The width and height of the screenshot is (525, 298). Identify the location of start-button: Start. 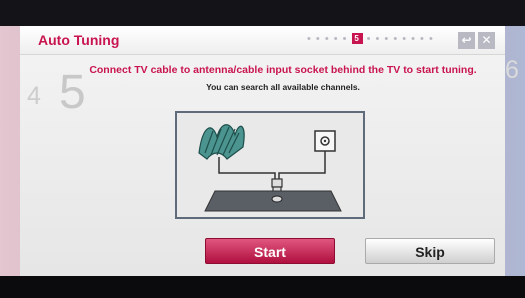
(270, 251).